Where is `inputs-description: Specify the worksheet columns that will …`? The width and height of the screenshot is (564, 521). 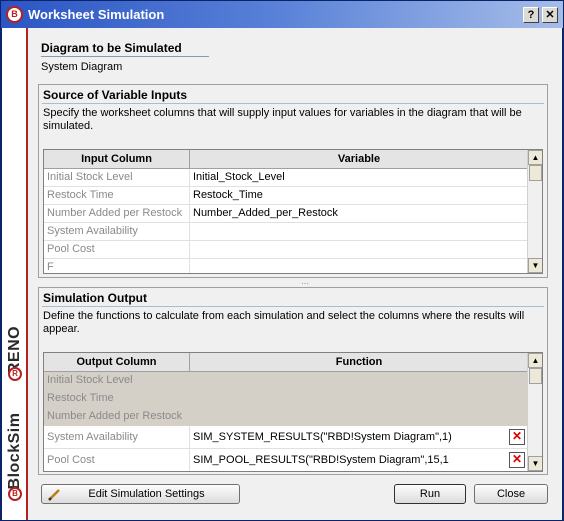 inputs-description: Specify the worksheet columns that will … is located at coordinates (282, 119).